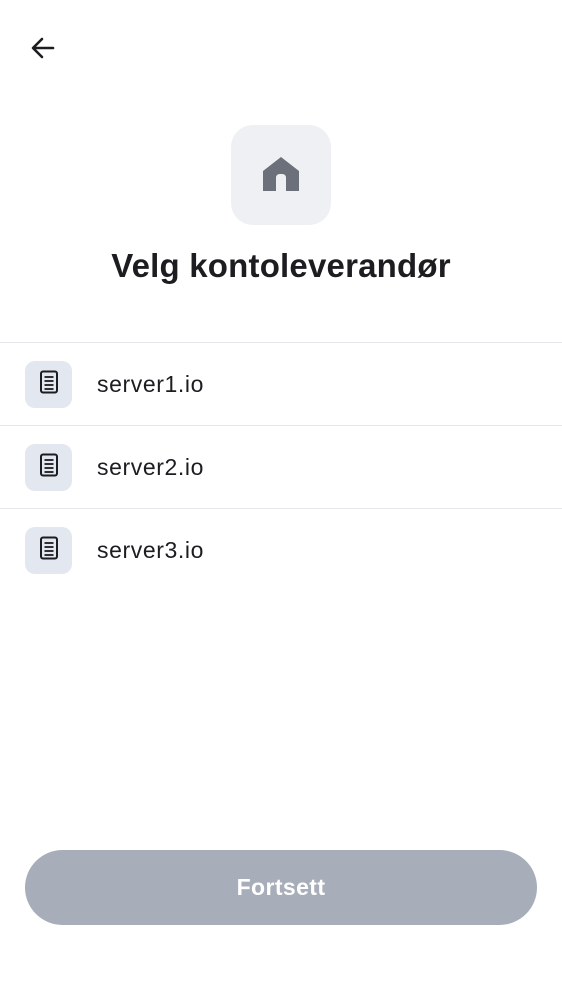  I want to click on provider-label: server2.io, so click(150, 466).